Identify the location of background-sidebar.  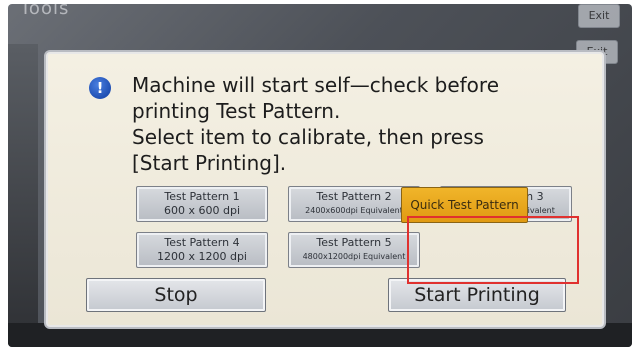
(23, 194).